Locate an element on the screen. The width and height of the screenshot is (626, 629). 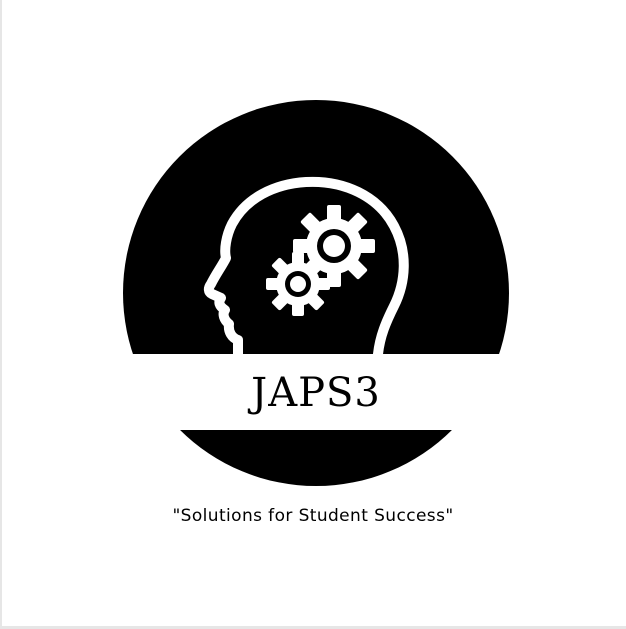
tagline: "Solutions for Student Success" is located at coordinates (313, 516).